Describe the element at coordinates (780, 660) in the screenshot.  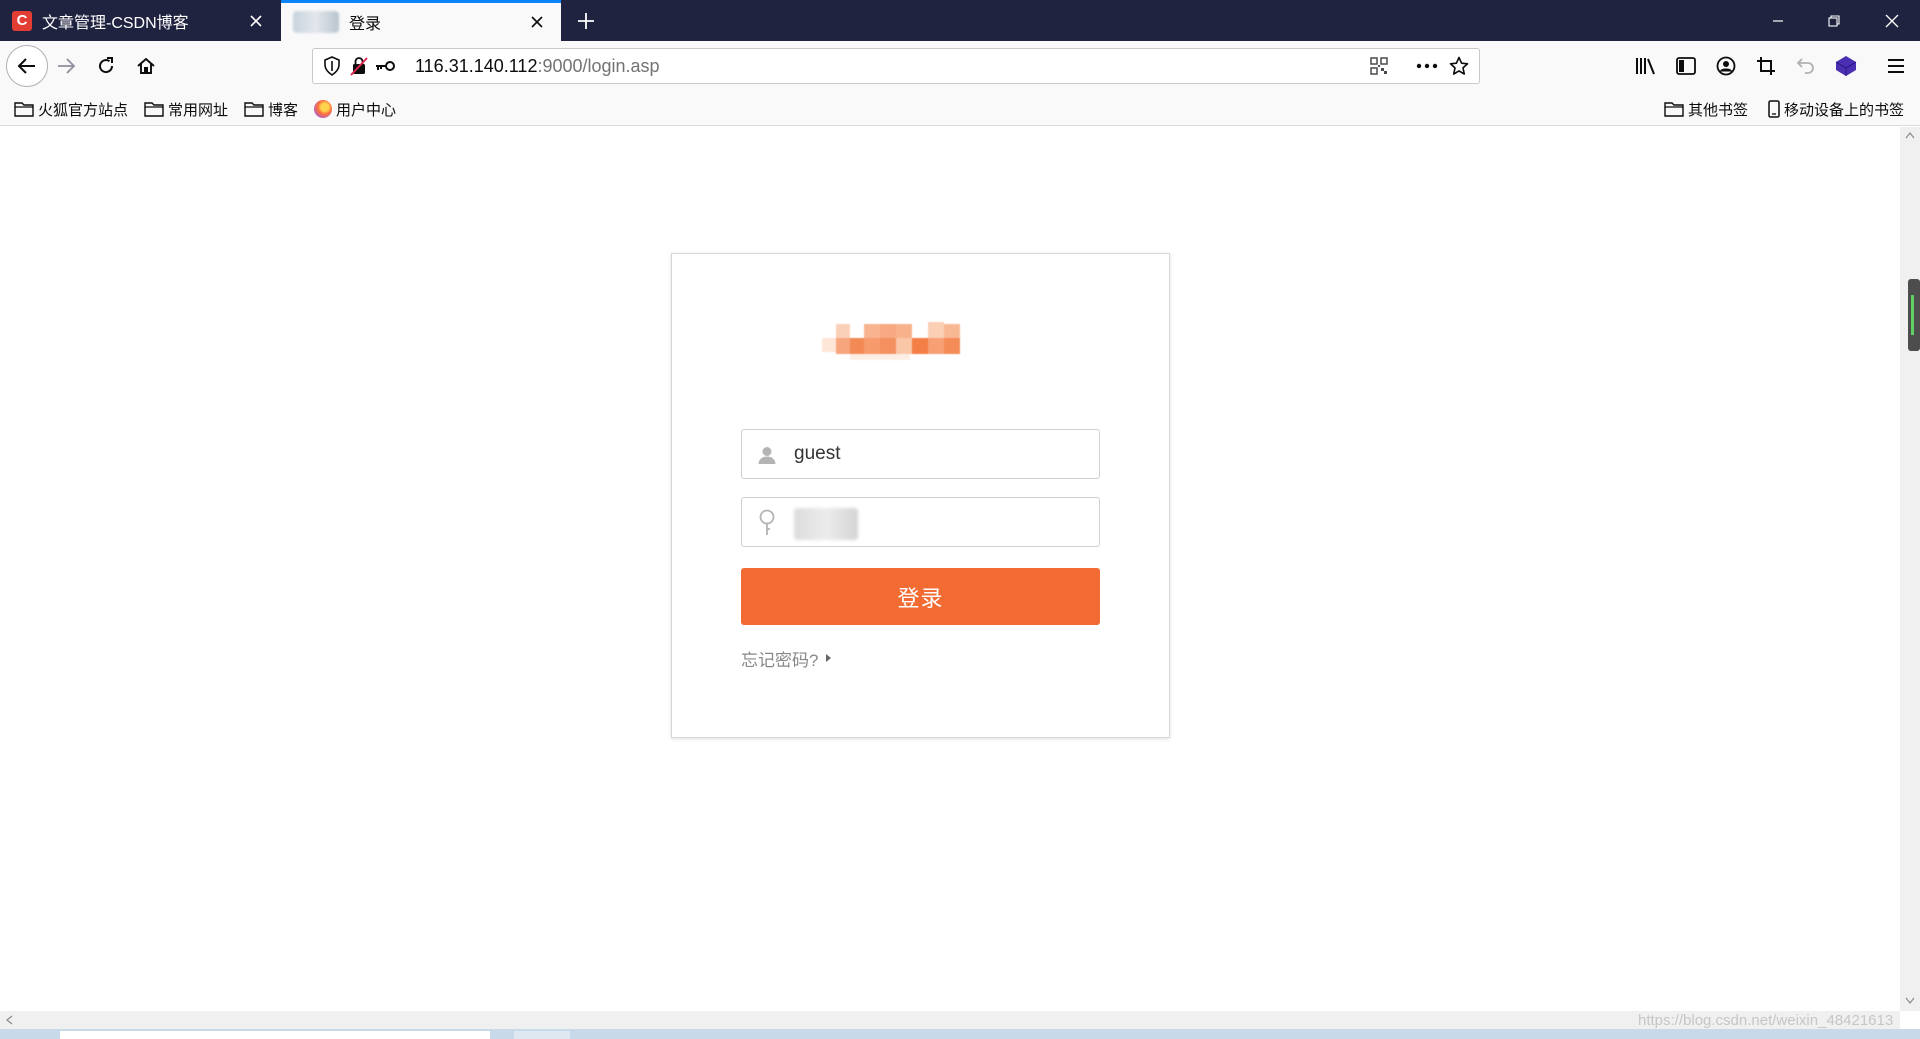
I see `forgot-password-label: 忘记密码?` at that location.